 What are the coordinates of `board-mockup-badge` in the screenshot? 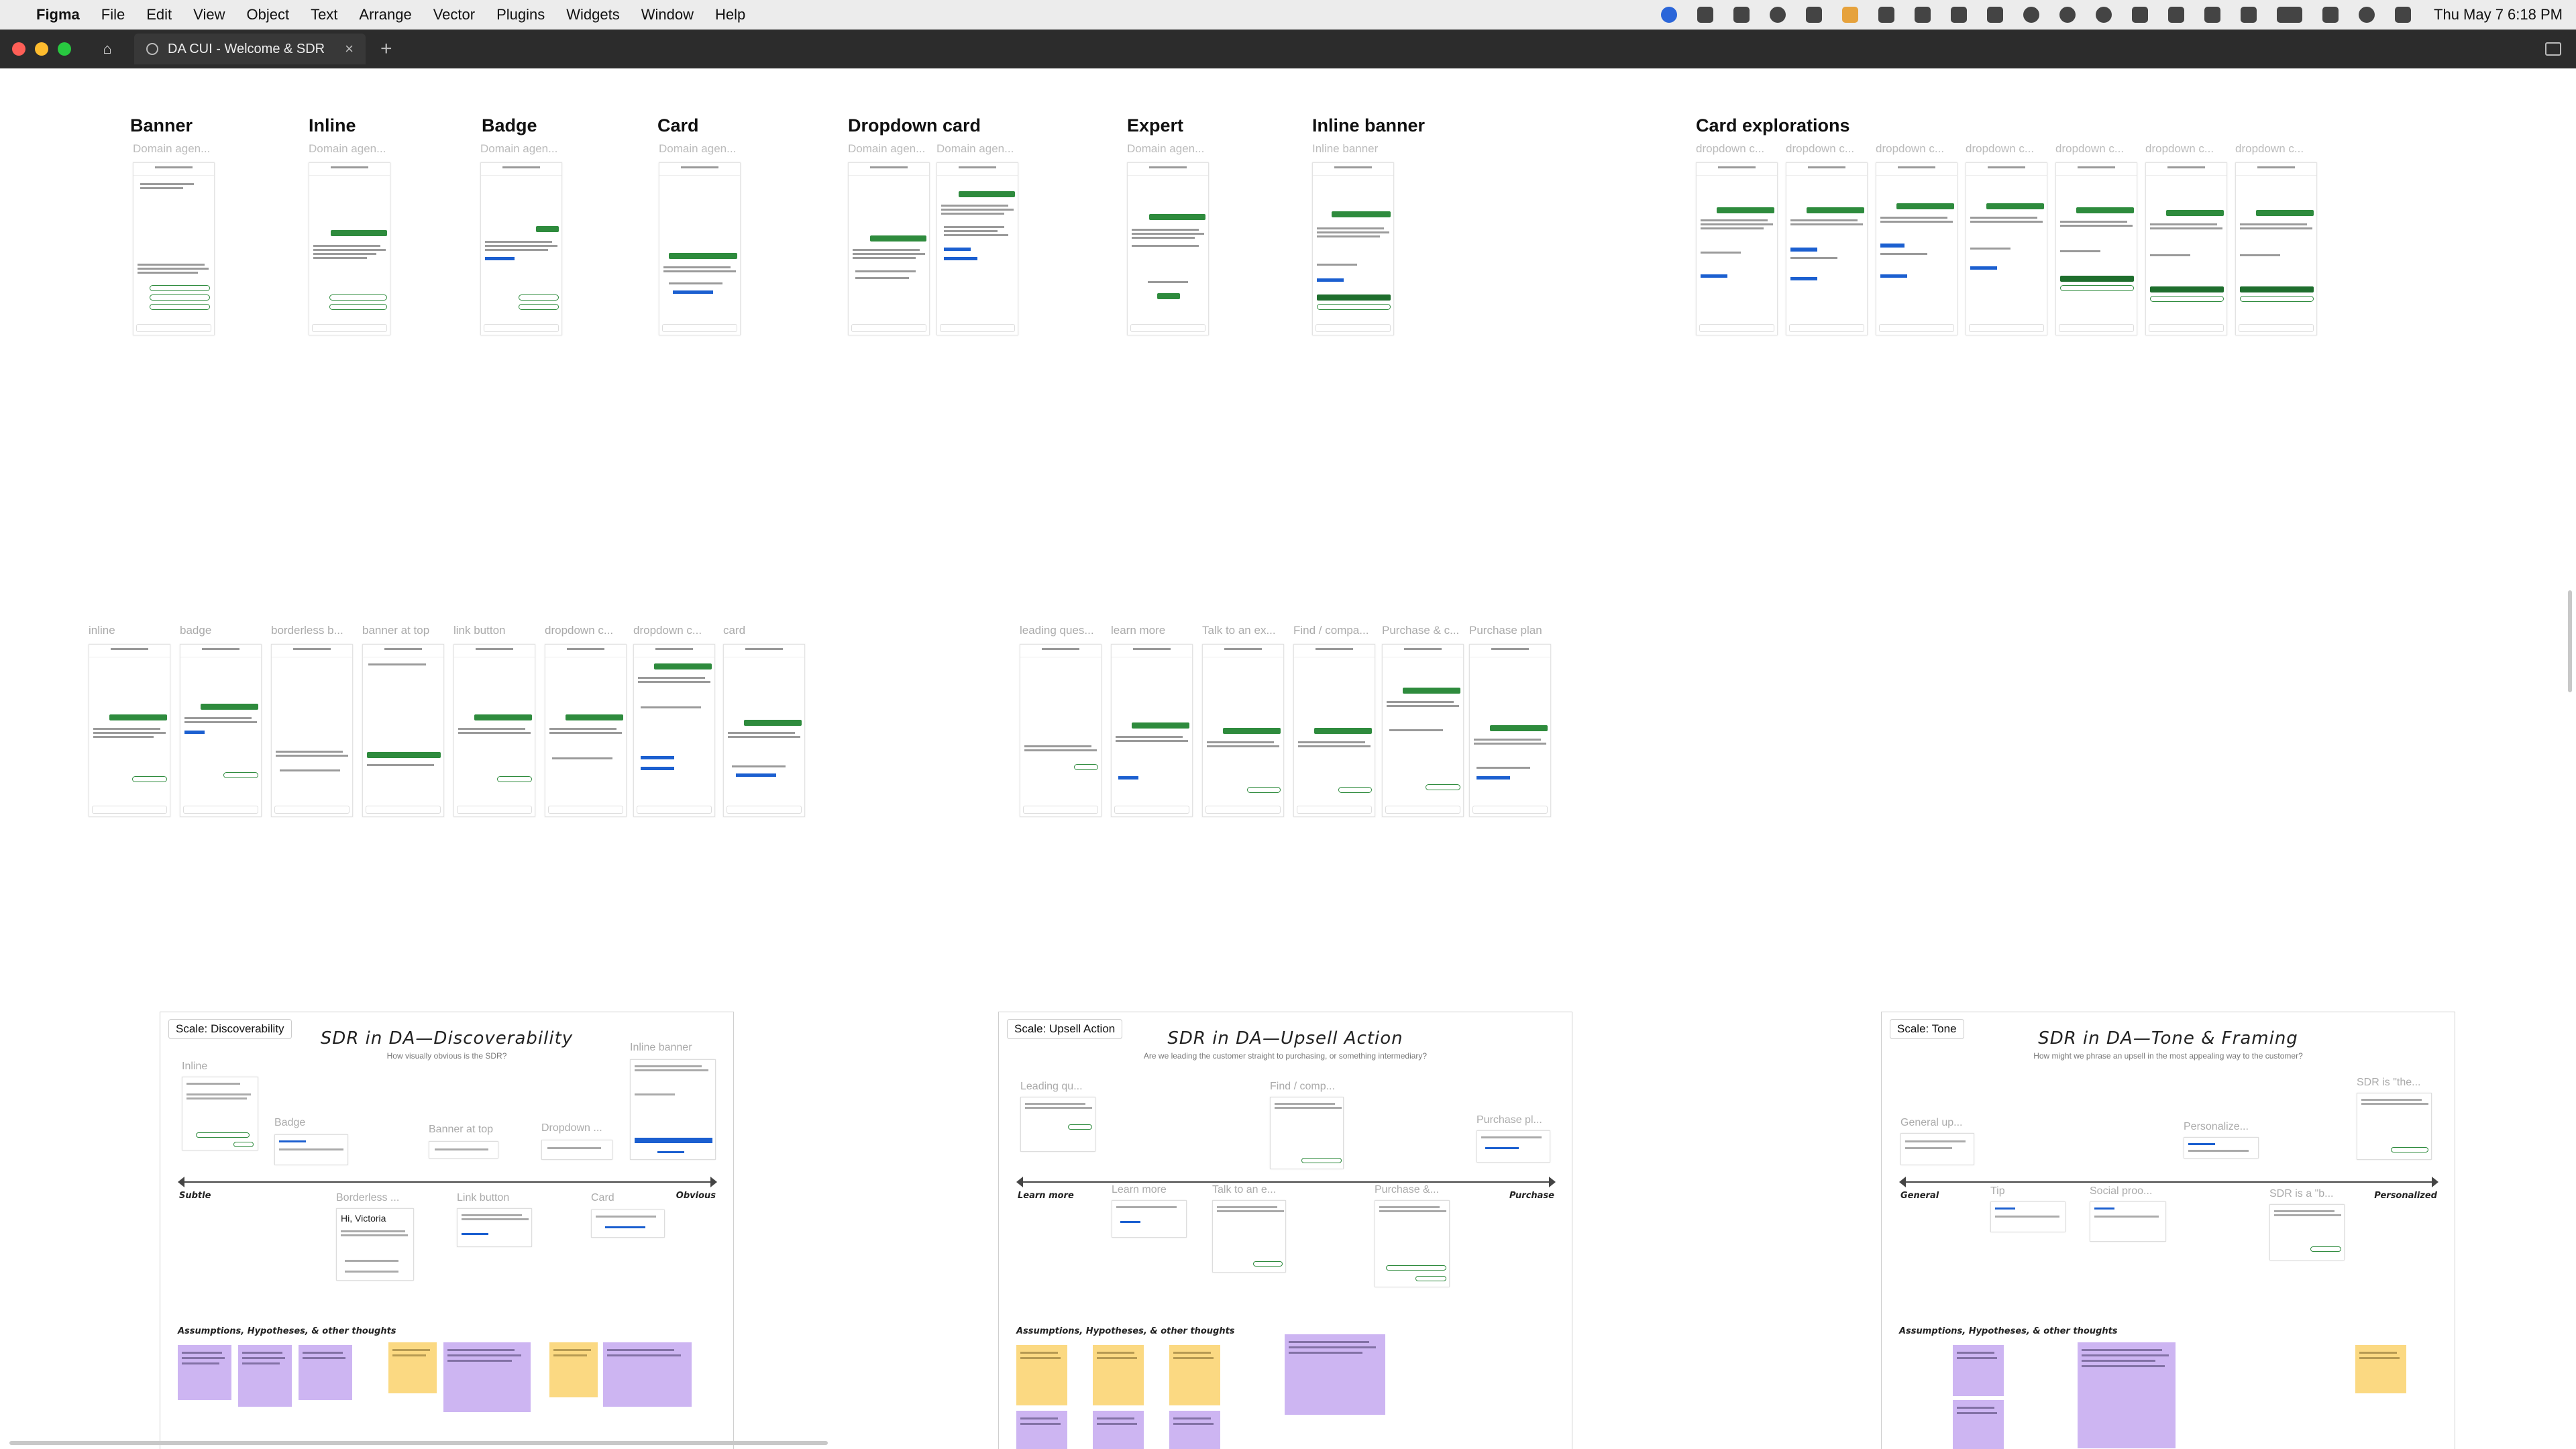 It's located at (311, 1149).